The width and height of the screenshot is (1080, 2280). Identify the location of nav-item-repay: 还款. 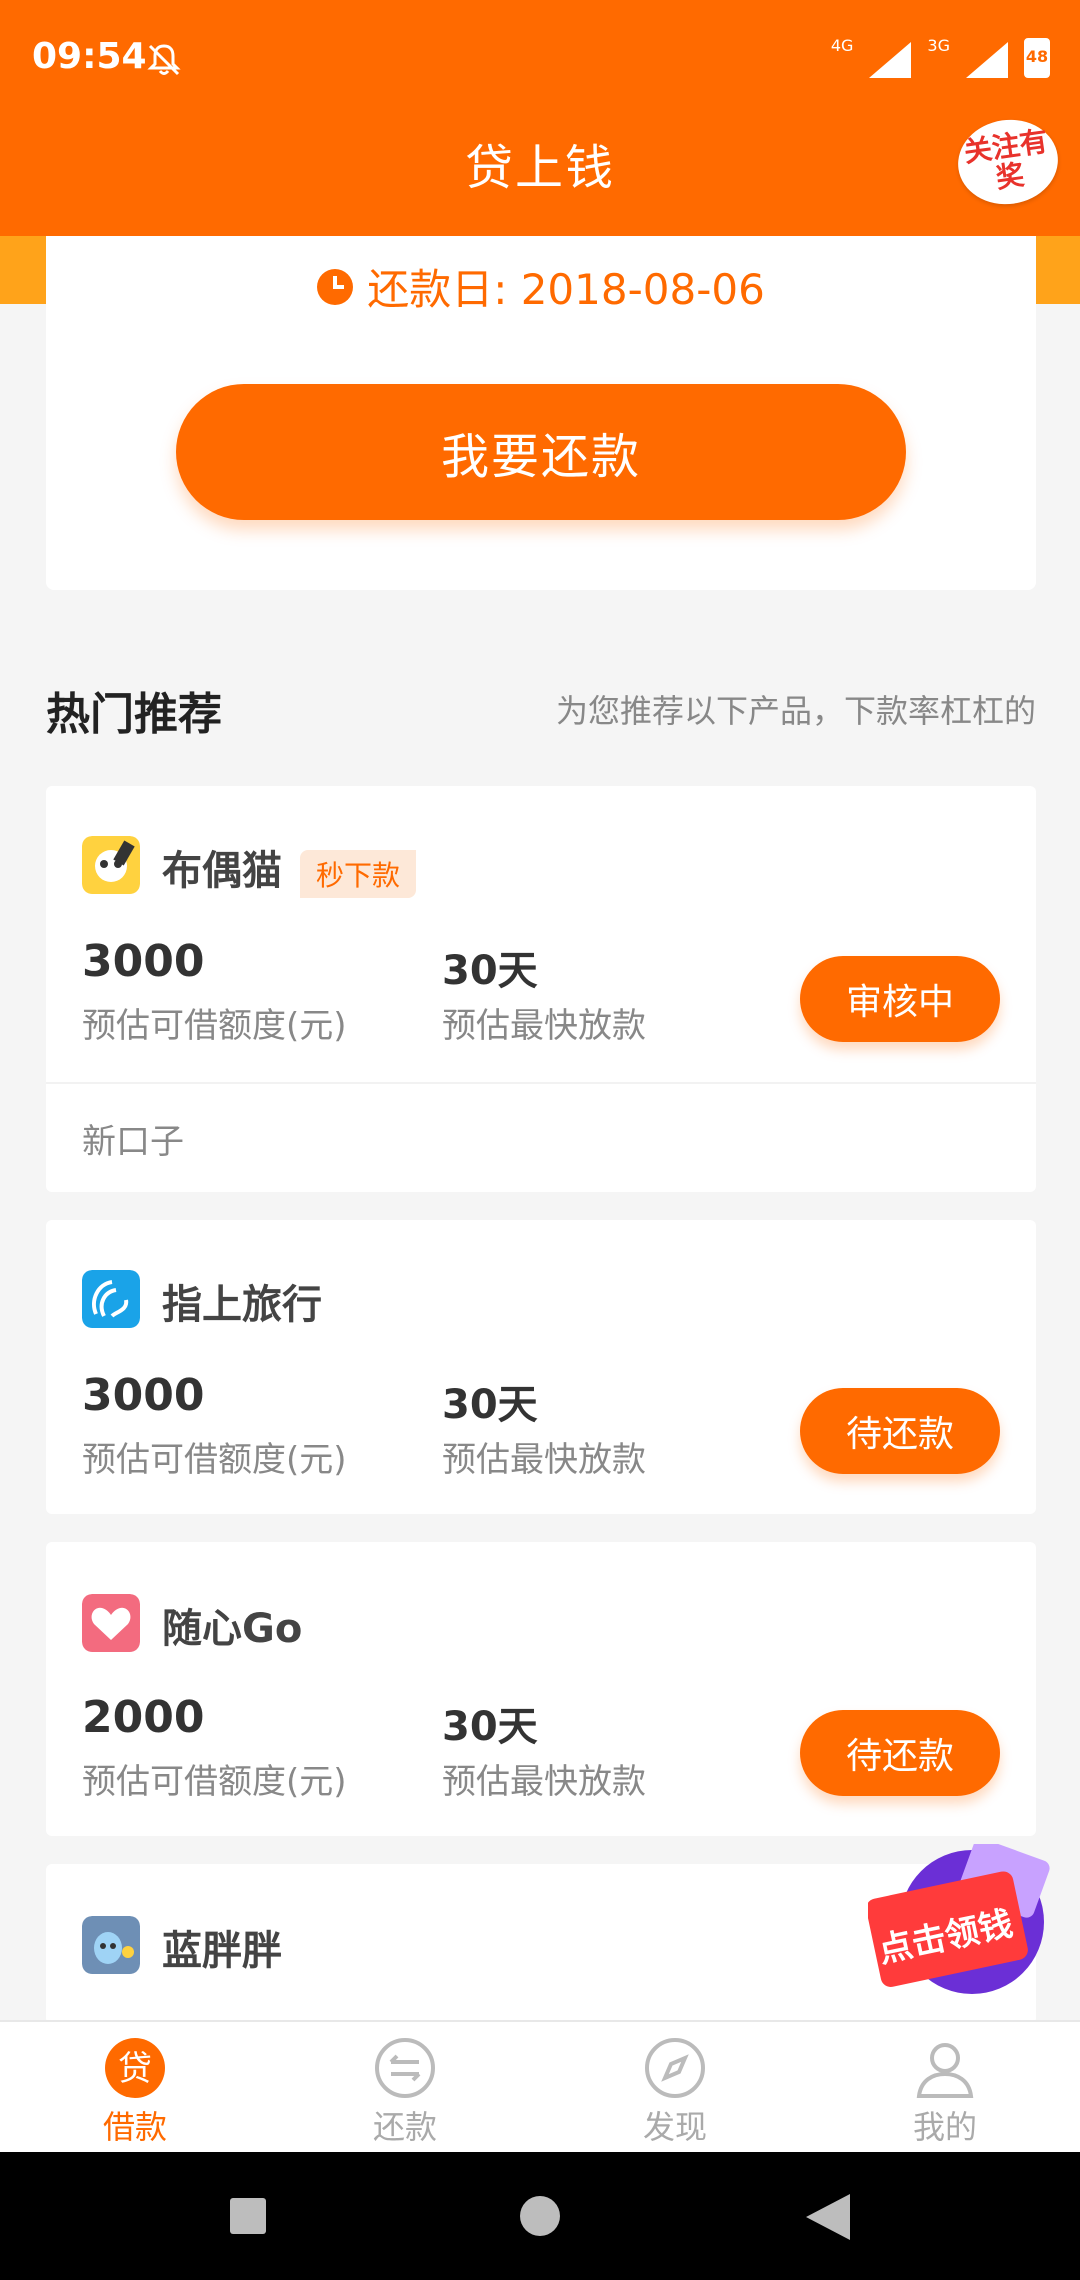
(405, 2087).